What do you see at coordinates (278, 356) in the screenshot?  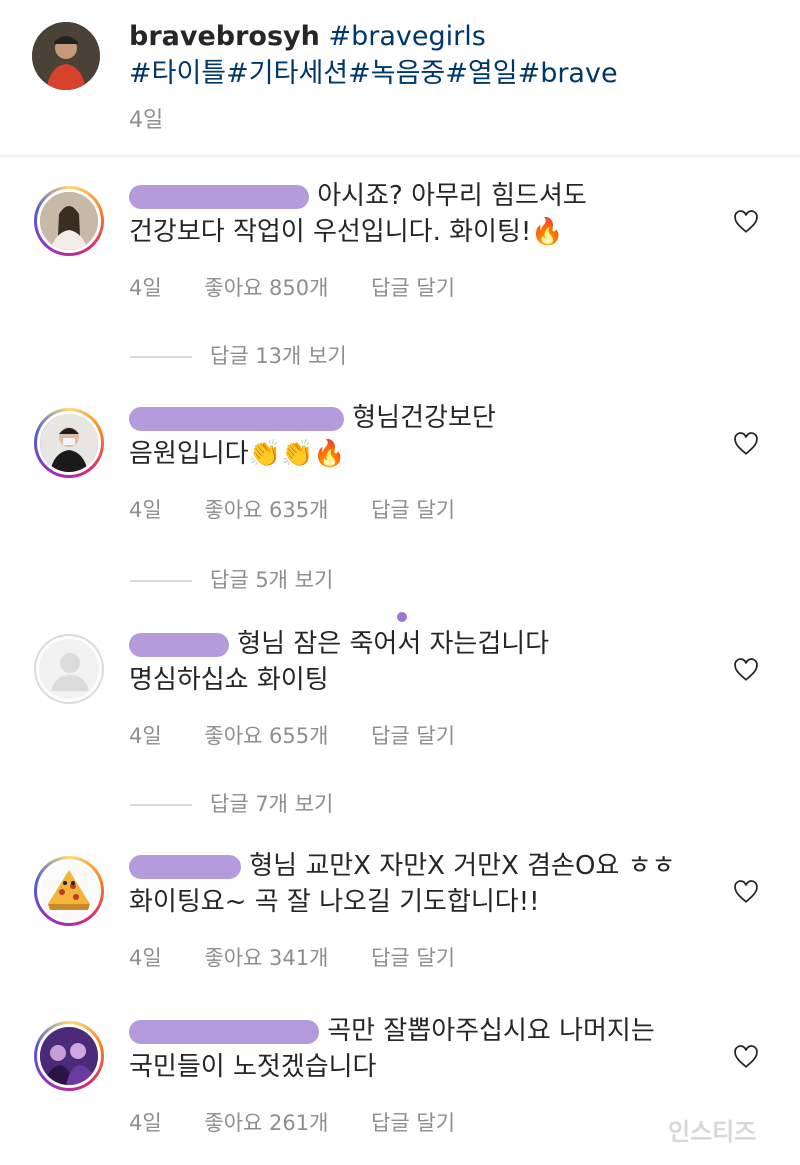 I see `view-replies-label: 답글 13개 보기` at bounding box center [278, 356].